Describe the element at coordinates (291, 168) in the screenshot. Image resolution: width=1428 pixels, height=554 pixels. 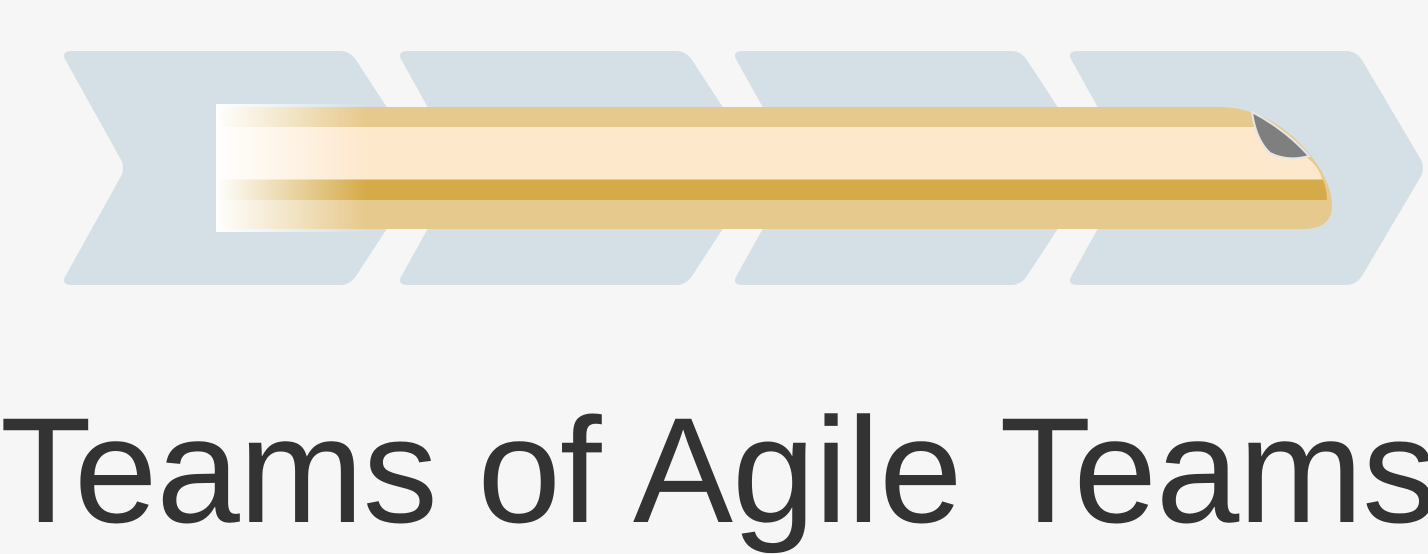
I see `train-motion-fade` at that location.